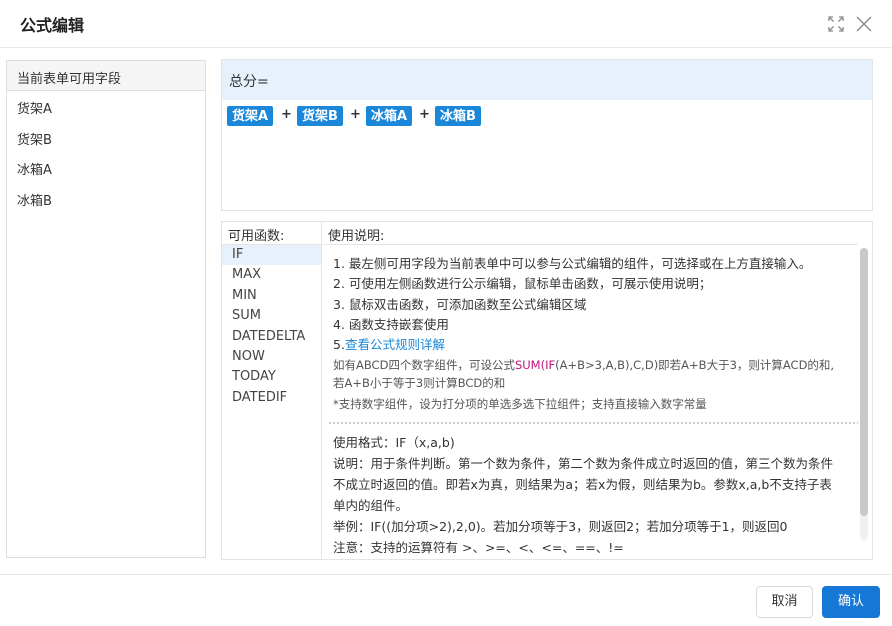  Describe the element at coordinates (784, 602) in the screenshot. I see `cancel-button: 取消` at that location.